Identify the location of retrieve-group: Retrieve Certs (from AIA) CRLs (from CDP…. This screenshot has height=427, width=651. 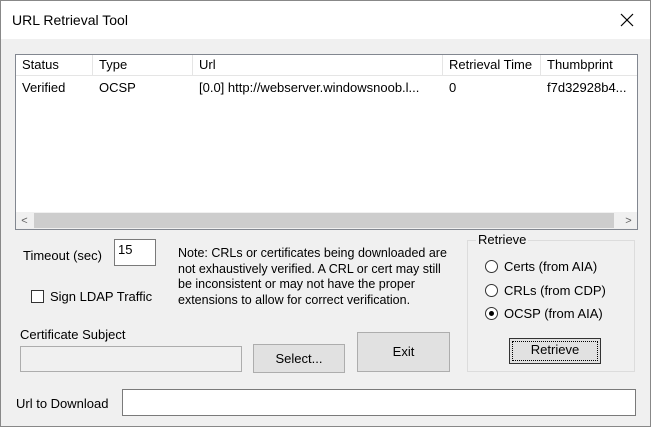
(551, 302).